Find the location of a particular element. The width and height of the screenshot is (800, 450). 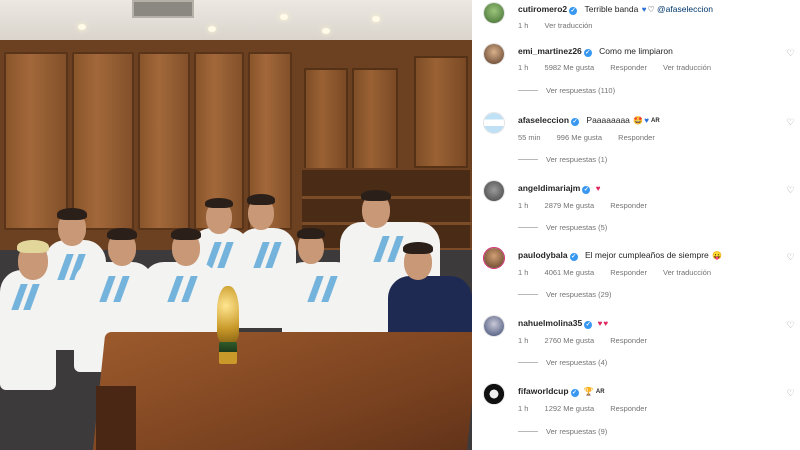

comment-text: Paaaaaaaa is located at coordinates (608, 120).